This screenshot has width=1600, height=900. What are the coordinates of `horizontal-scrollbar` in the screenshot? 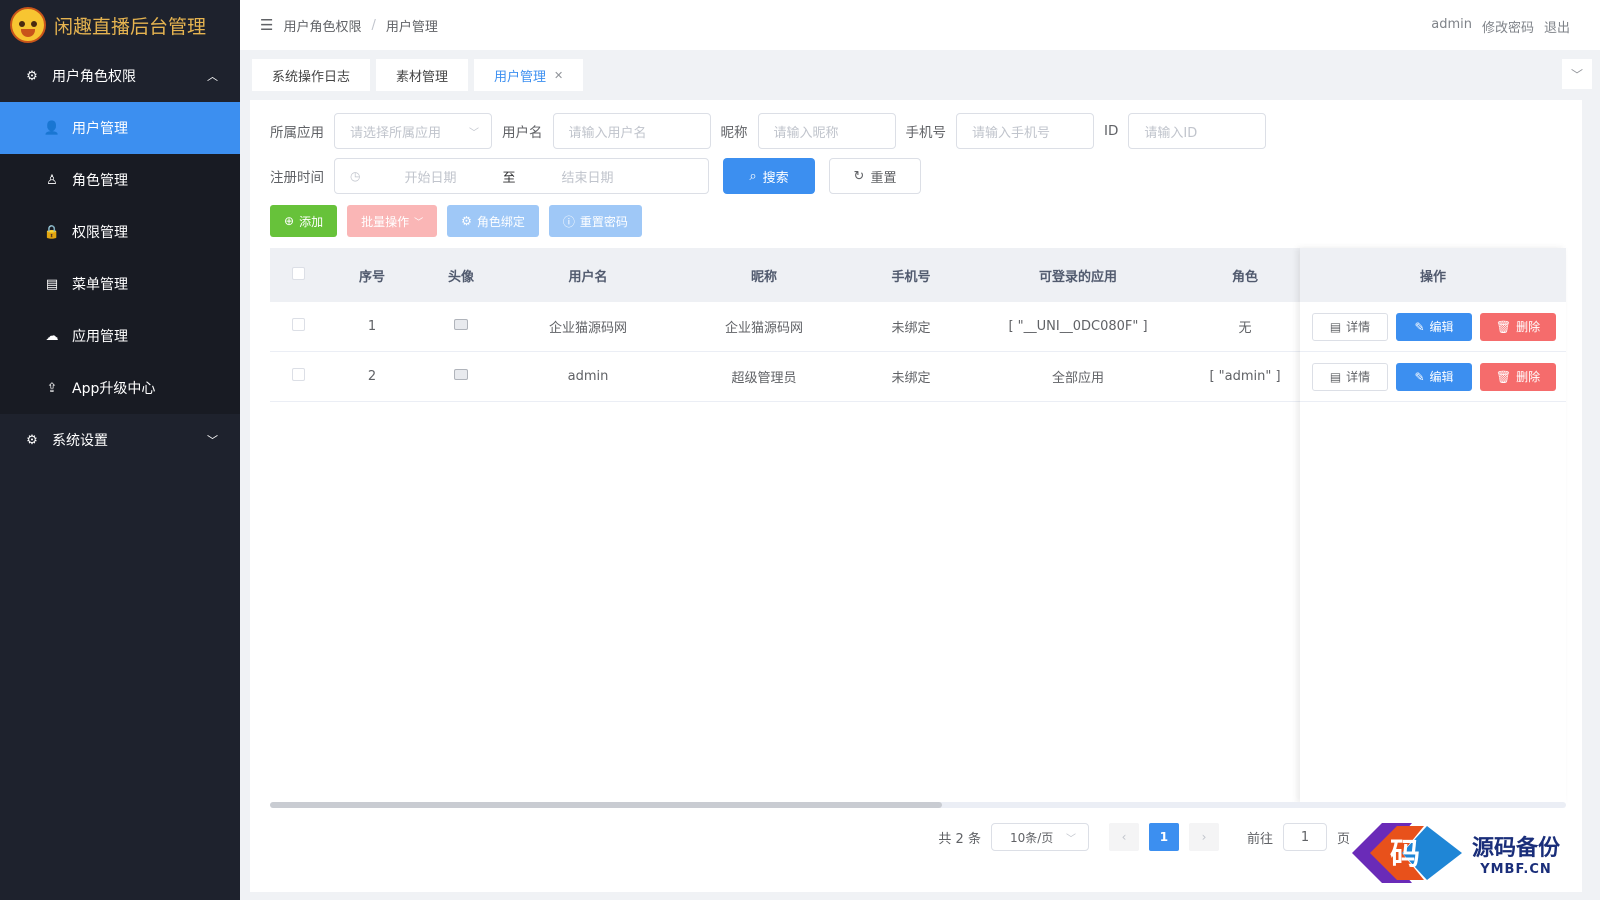 It's located at (918, 805).